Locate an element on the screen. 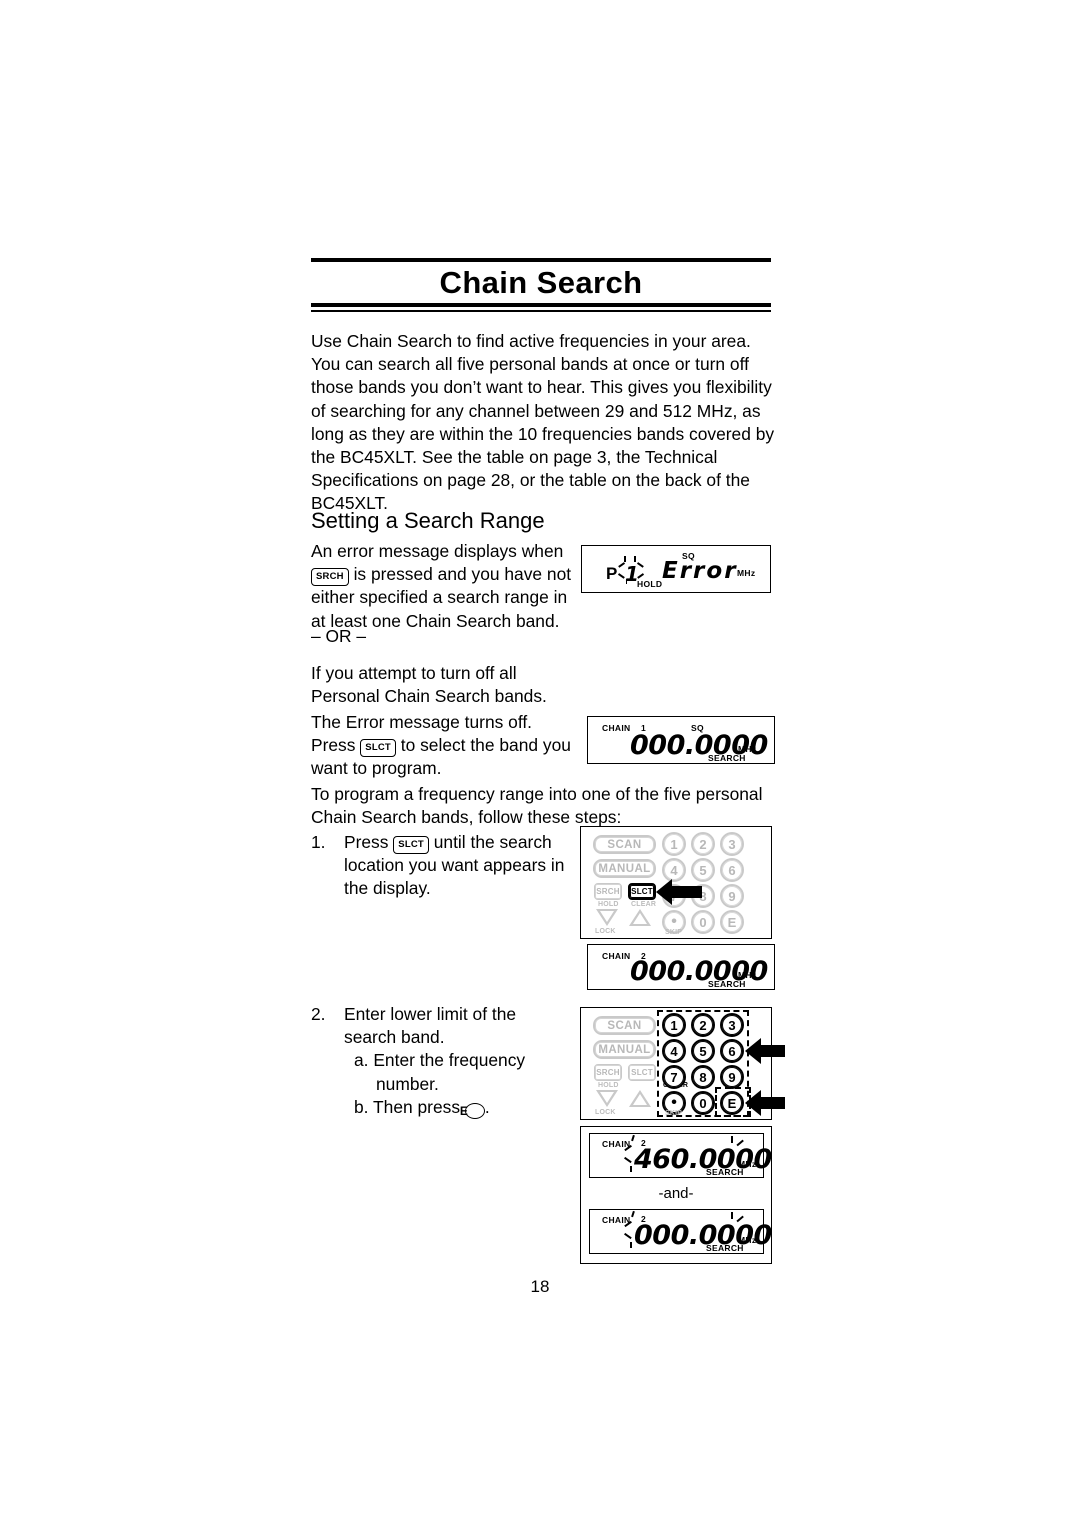 This screenshot has height=1528, width=1080. clear-label: CLEAR is located at coordinates (644, 904).